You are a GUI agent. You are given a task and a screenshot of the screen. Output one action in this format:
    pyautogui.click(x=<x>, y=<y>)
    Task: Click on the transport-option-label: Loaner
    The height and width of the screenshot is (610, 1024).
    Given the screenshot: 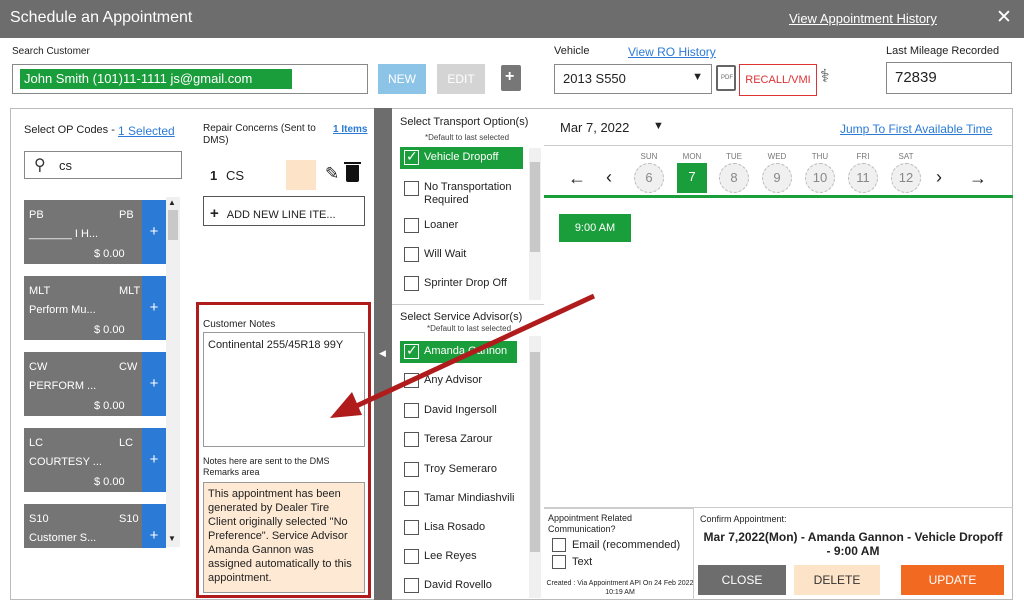 What is the action you would take?
    pyautogui.click(x=441, y=225)
    